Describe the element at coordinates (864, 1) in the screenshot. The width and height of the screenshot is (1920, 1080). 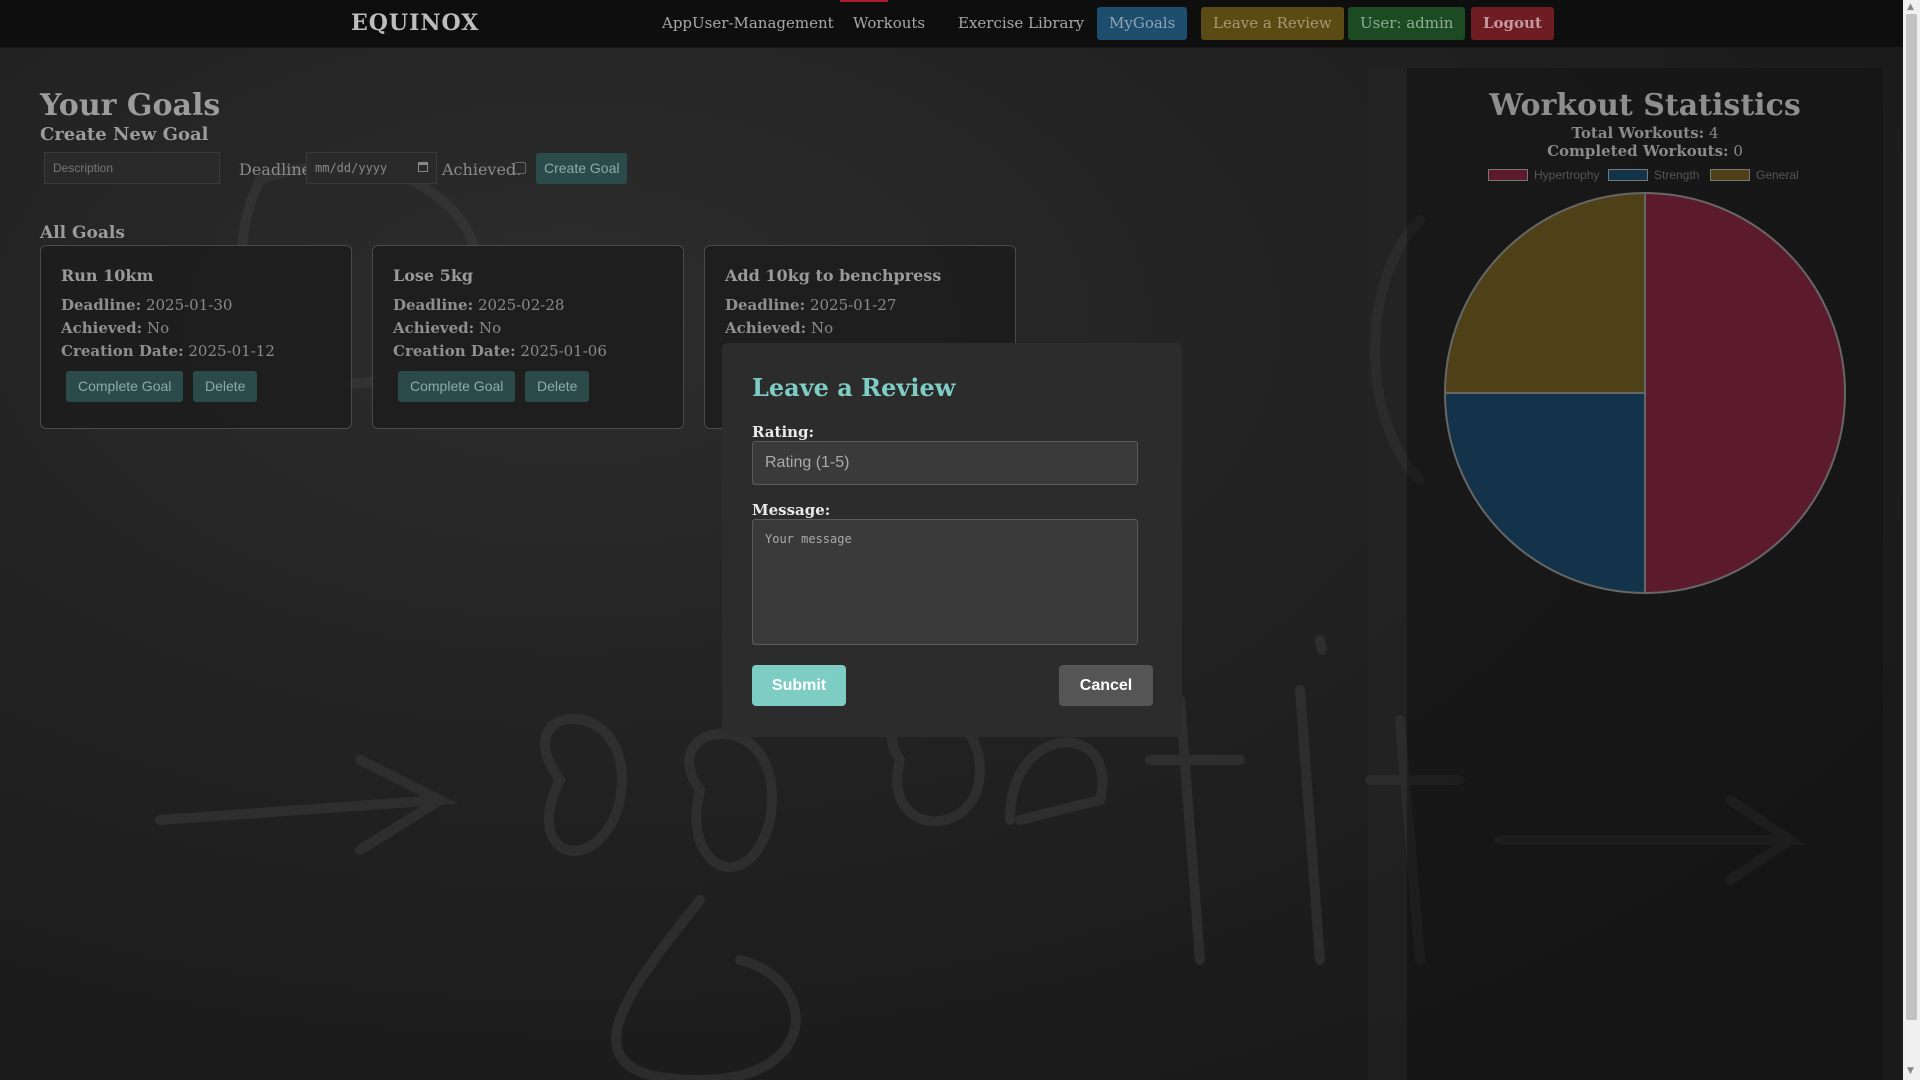
I see `active-nav-indicator` at that location.